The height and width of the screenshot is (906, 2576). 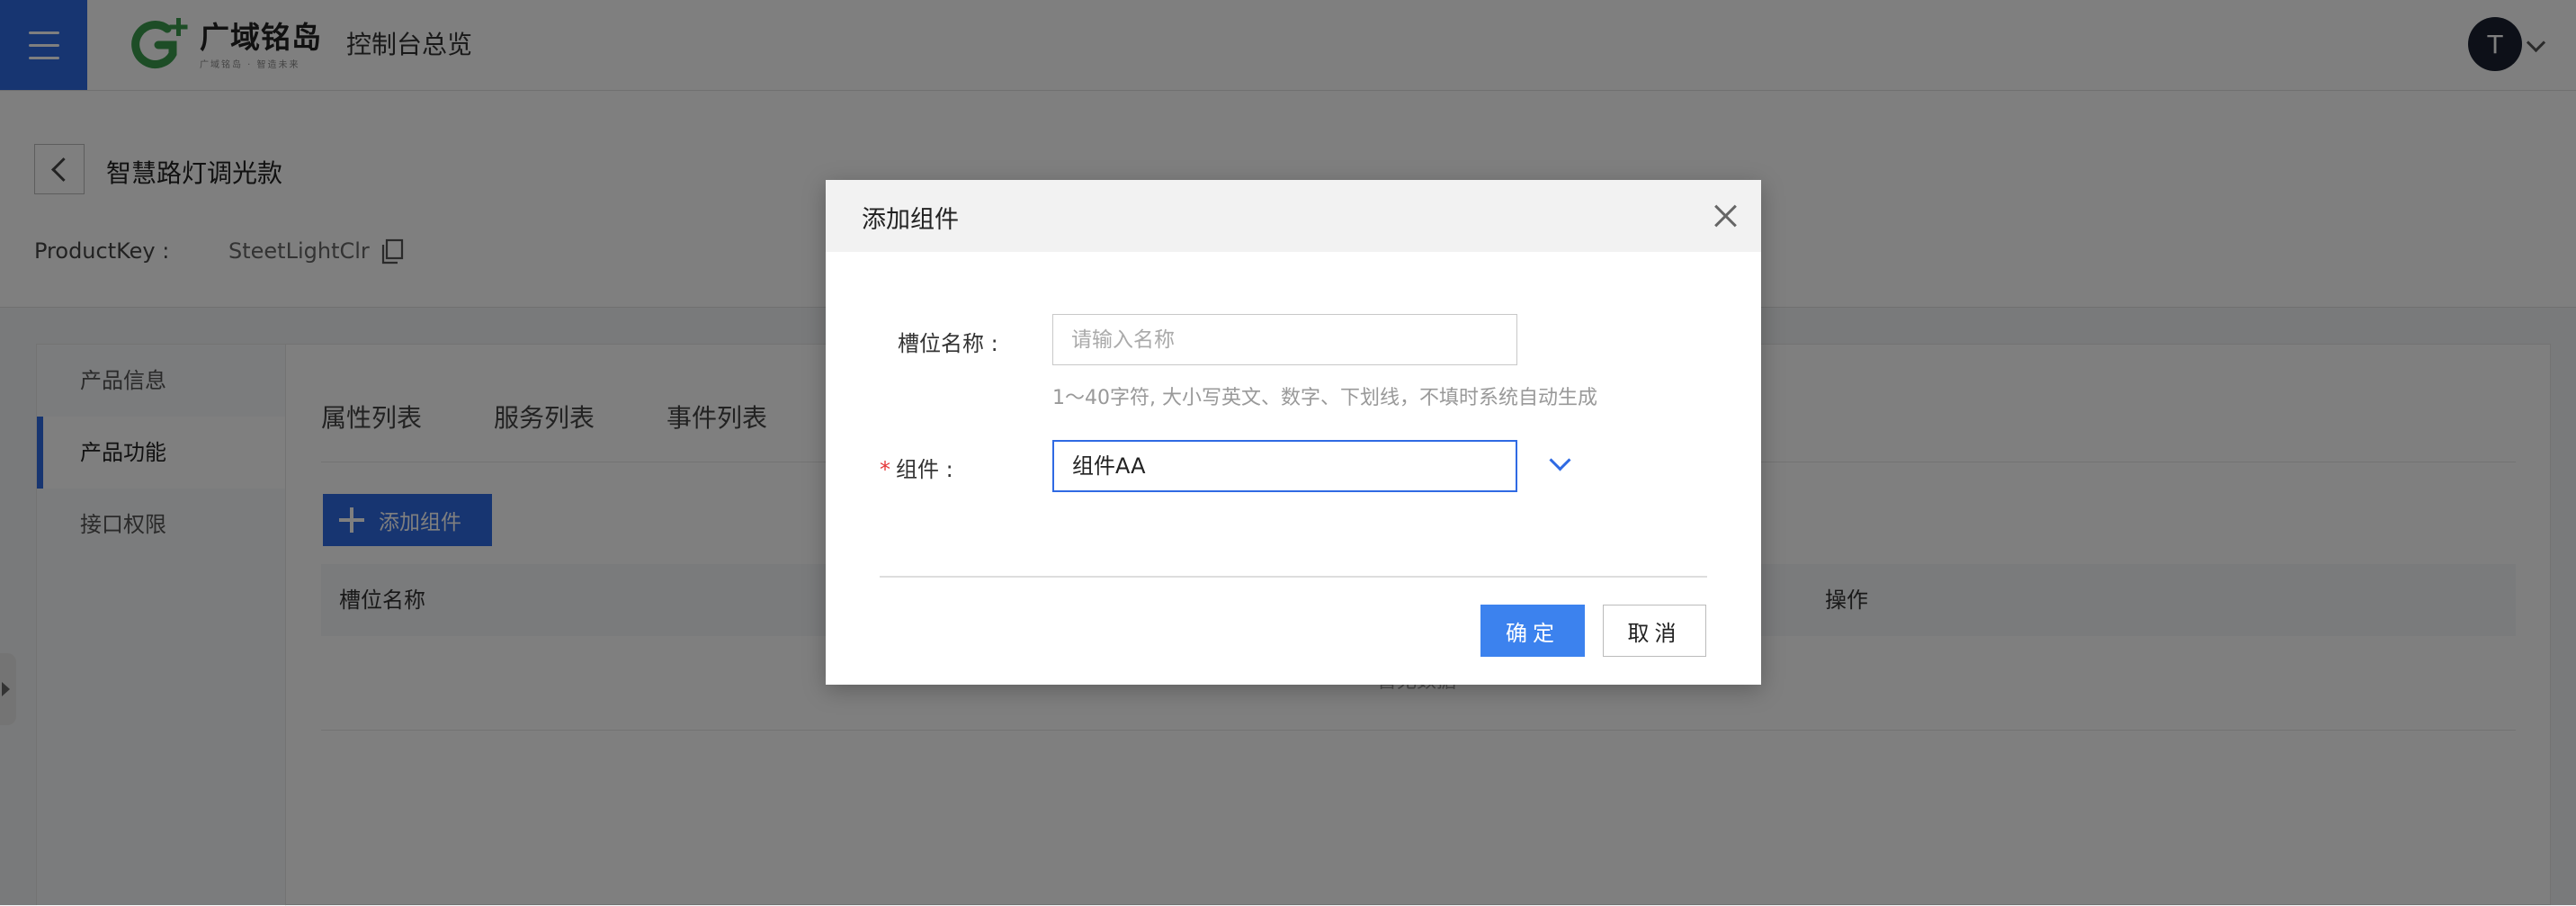 What do you see at coordinates (1284, 466) in the screenshot?
I see `component-select: 组件AA` at bounding box center [1284, 466].